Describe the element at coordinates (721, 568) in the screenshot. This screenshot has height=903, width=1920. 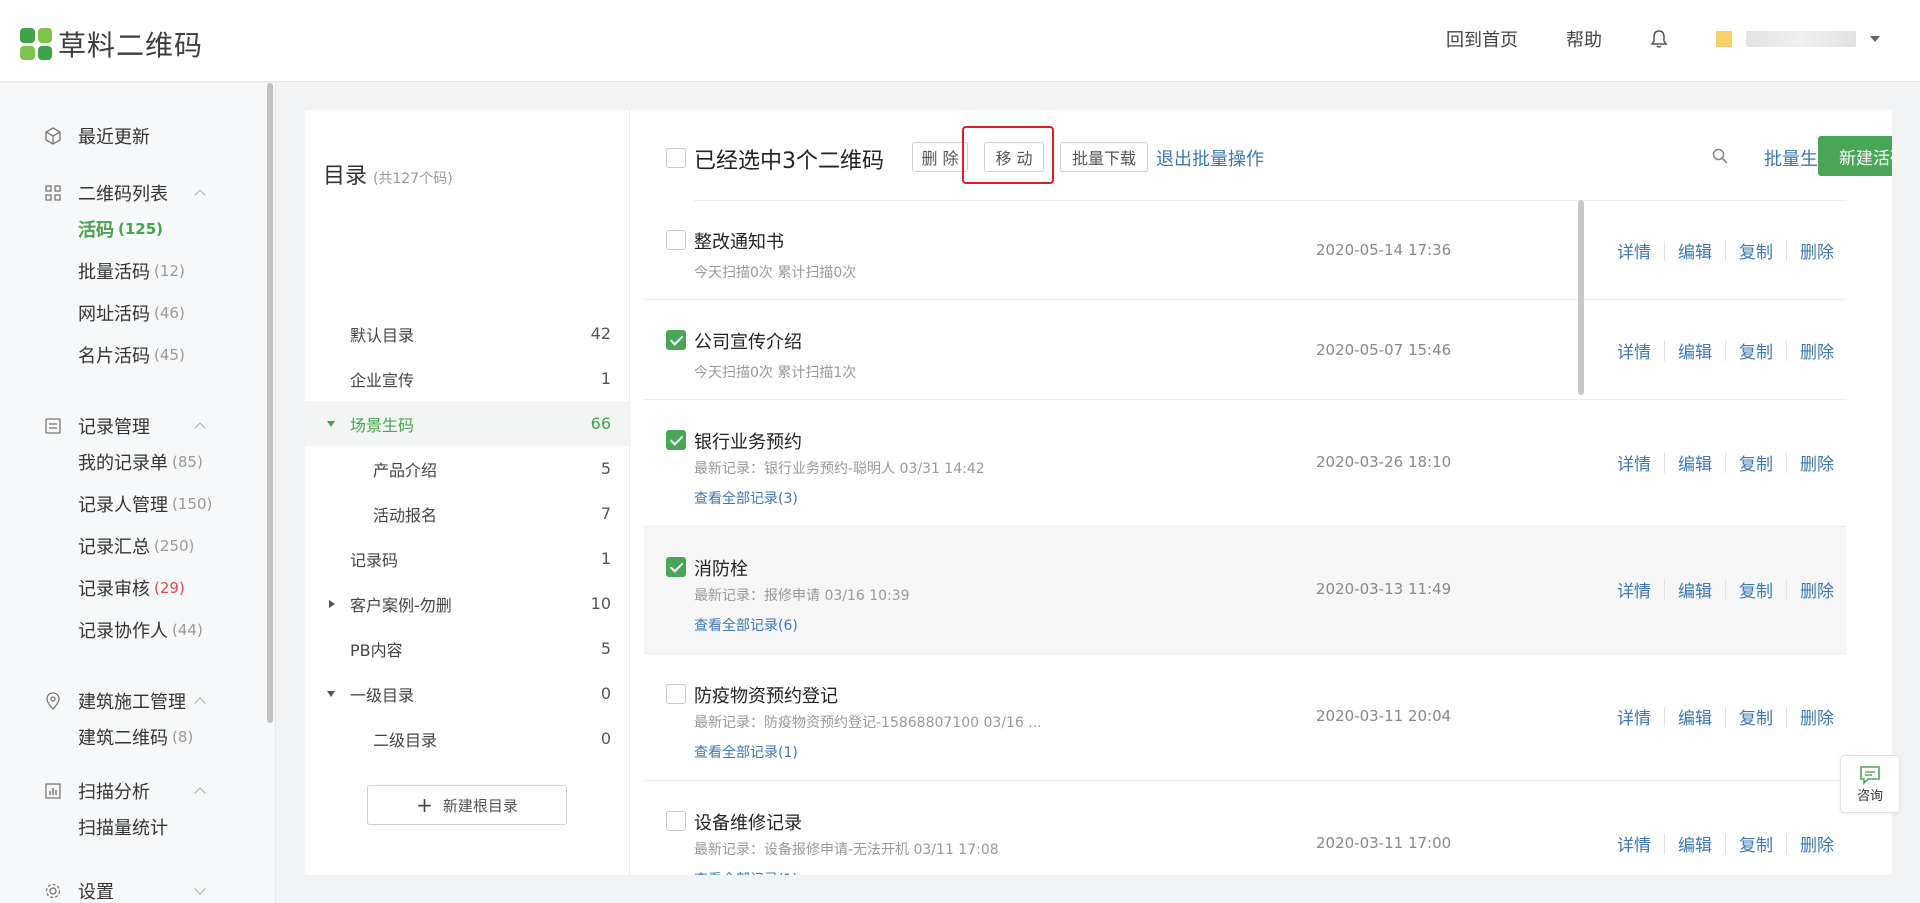
I see `code-title: 消防栓` at that location.